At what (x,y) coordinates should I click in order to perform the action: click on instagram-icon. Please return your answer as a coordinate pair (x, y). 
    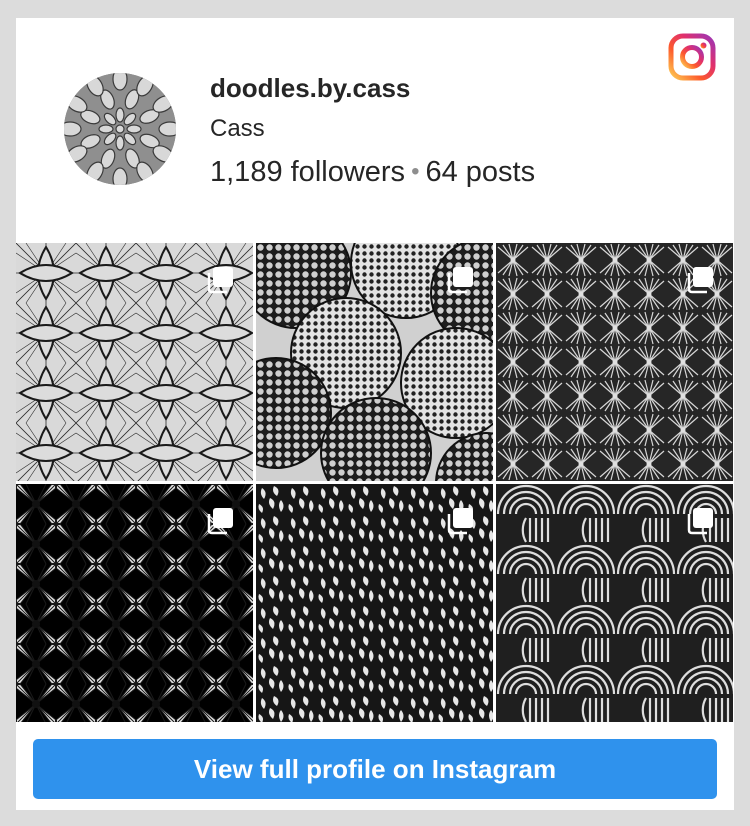
    Looking at the image, I should click on (692, 57).